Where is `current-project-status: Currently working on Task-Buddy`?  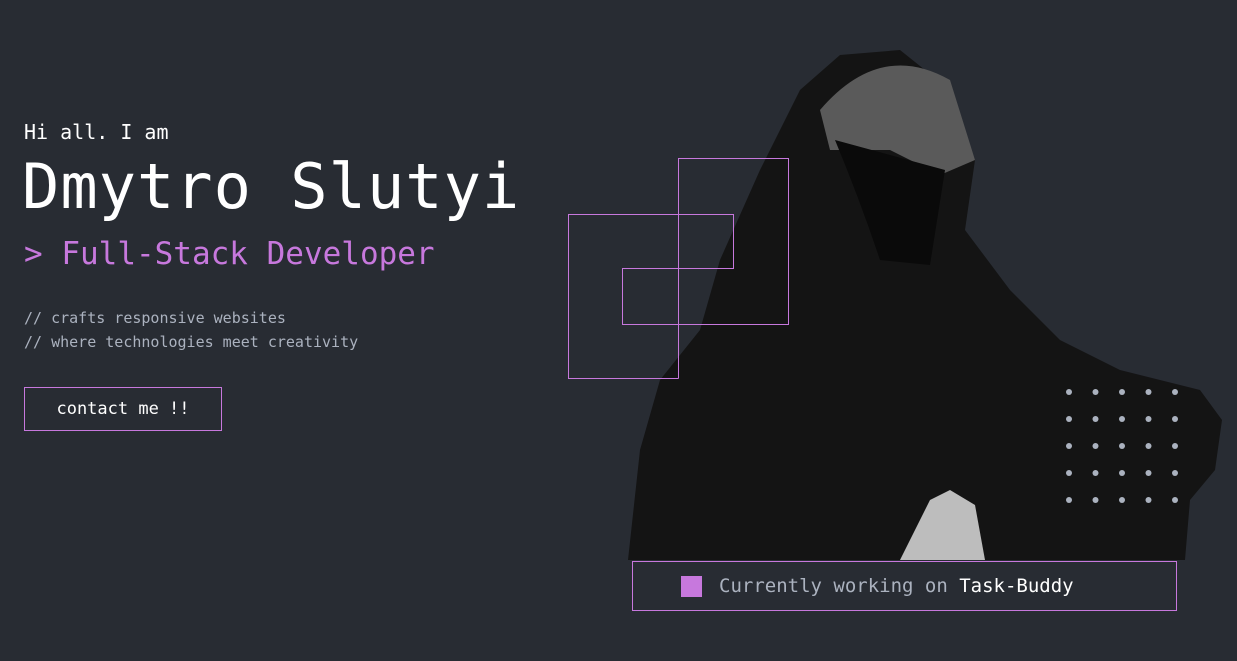
current-project-status: Currently working on Task-Buddy is located at coordinates (904, 586).